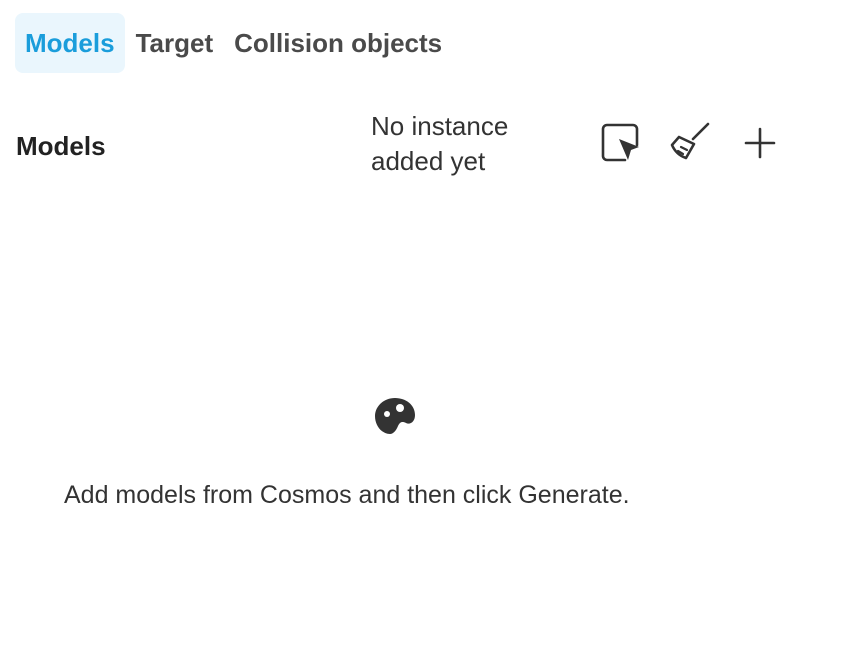 This screenshot has width=856, height=671. What do you see at coordinates (428, 161) in the screenshot?
I see `status-line-2: added yet` at bounding box center [428, 161].